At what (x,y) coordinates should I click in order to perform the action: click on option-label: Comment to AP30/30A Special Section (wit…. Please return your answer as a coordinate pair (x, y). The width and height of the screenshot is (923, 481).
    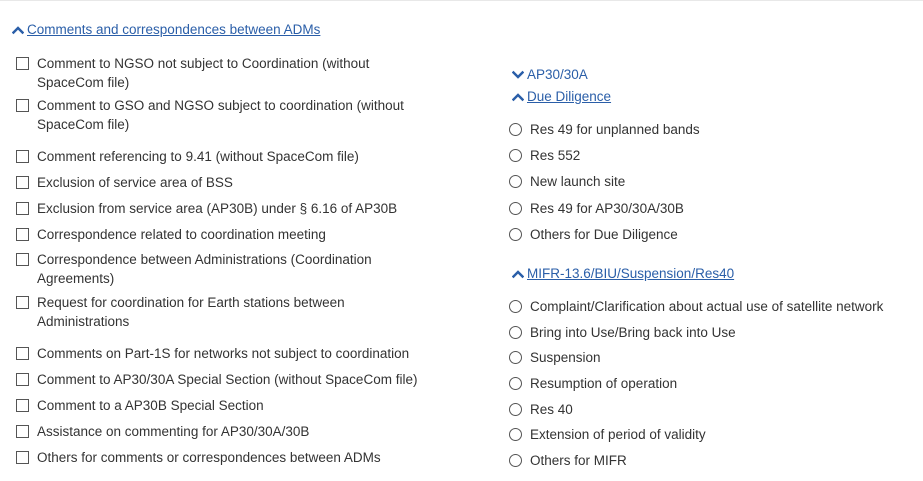
    Looking at the image, I should click on (227, 379).